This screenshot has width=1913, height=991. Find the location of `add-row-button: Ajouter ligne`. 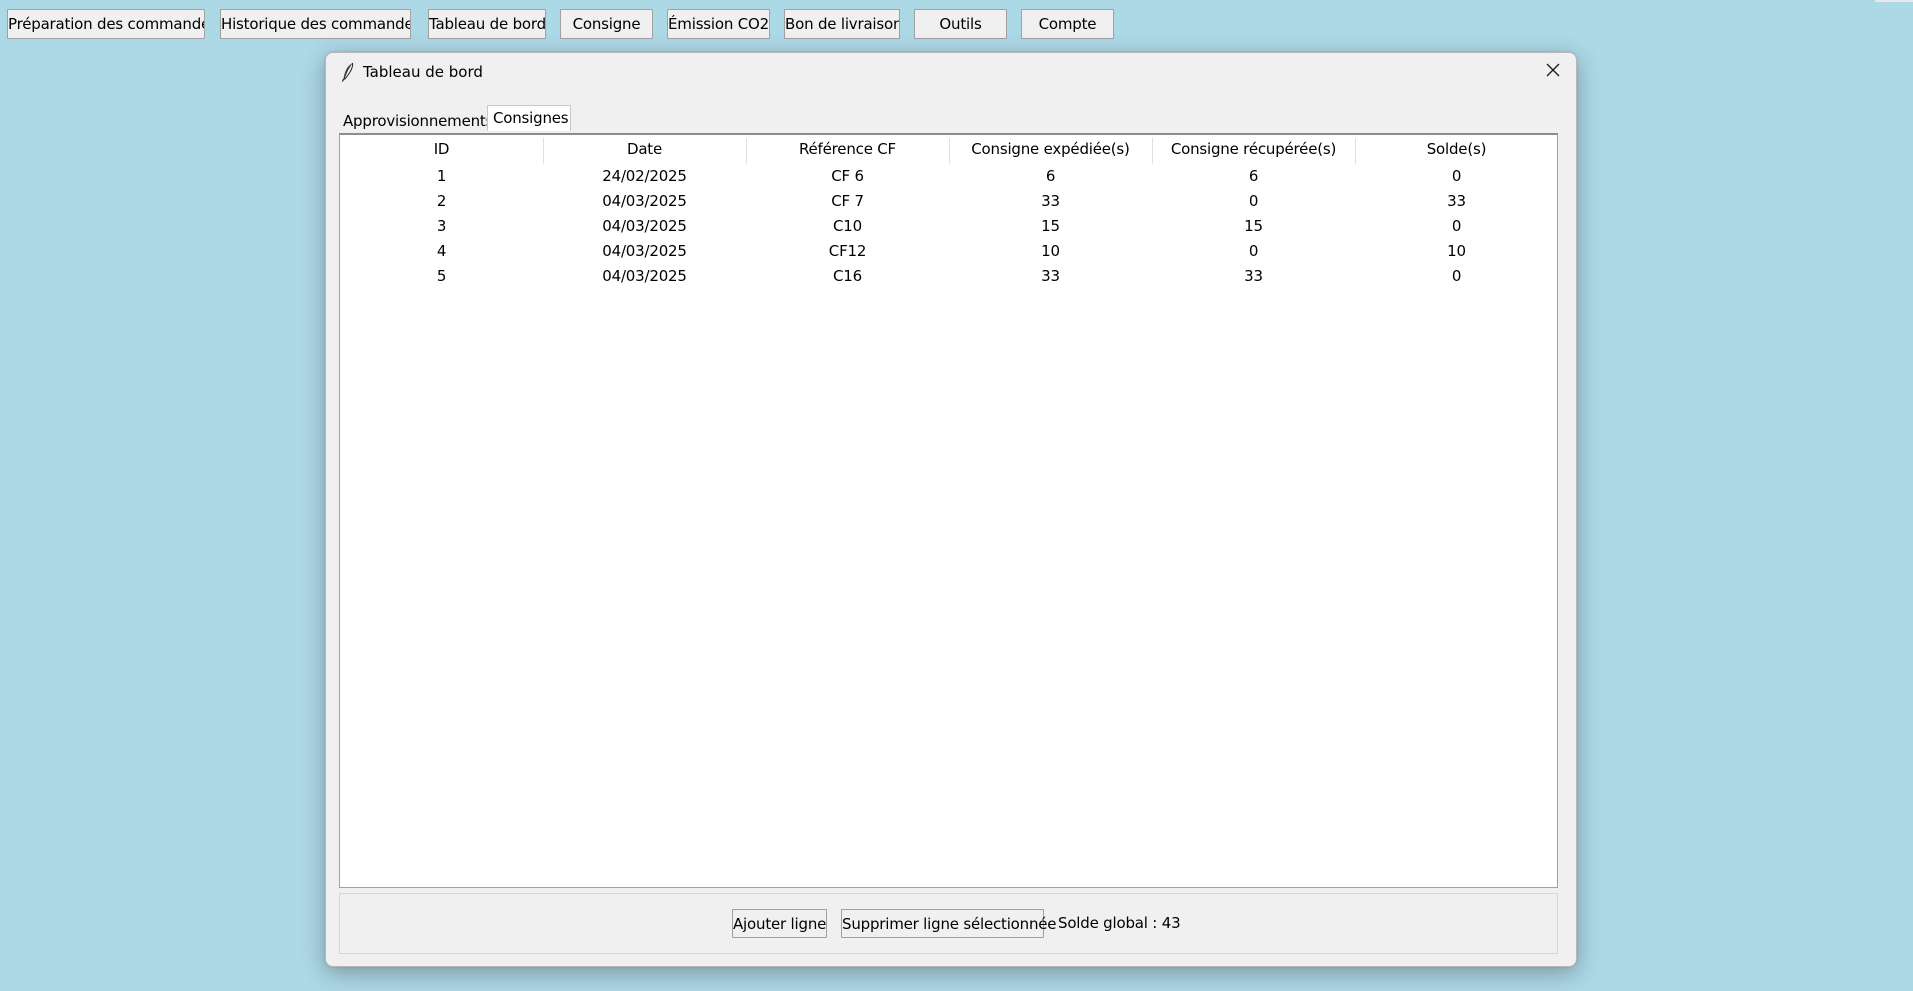

add-row-button: Ajouter ligne is located at coordinates (779, 923).